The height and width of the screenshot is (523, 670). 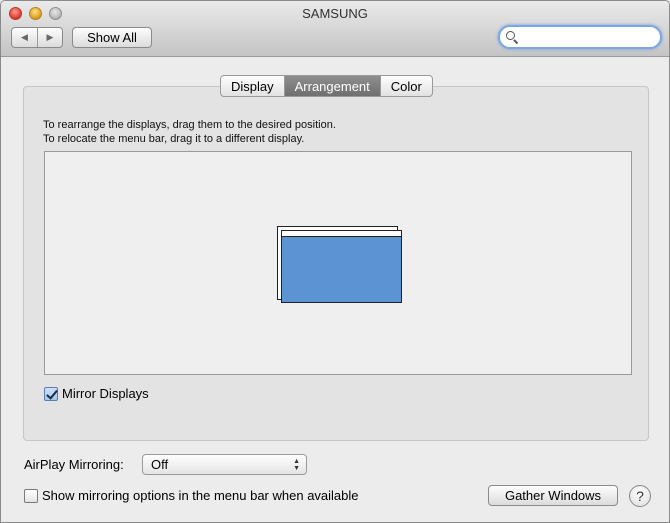 What do you see at coordinates (553, 495) in the screenshot?
I see `gather-windows-button: Gather Windows` at bounding box center [553, 495].